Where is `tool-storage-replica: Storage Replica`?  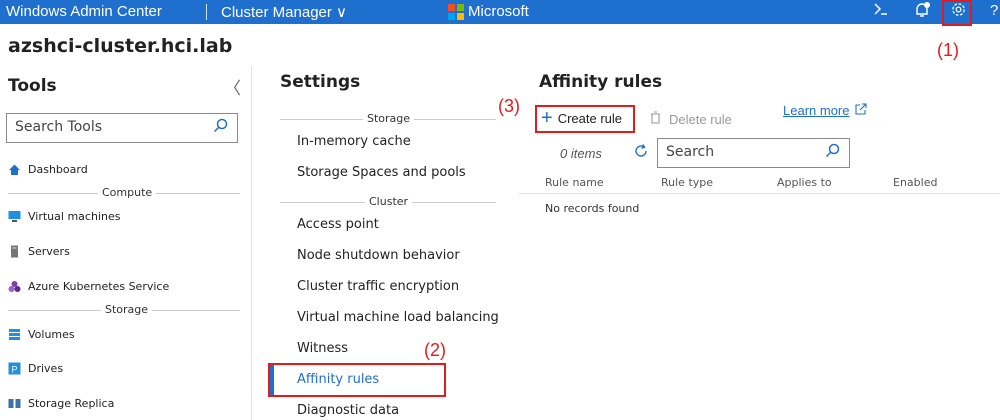
tool-storage-replica: Storage Replica is located at coordinates (61, 403).